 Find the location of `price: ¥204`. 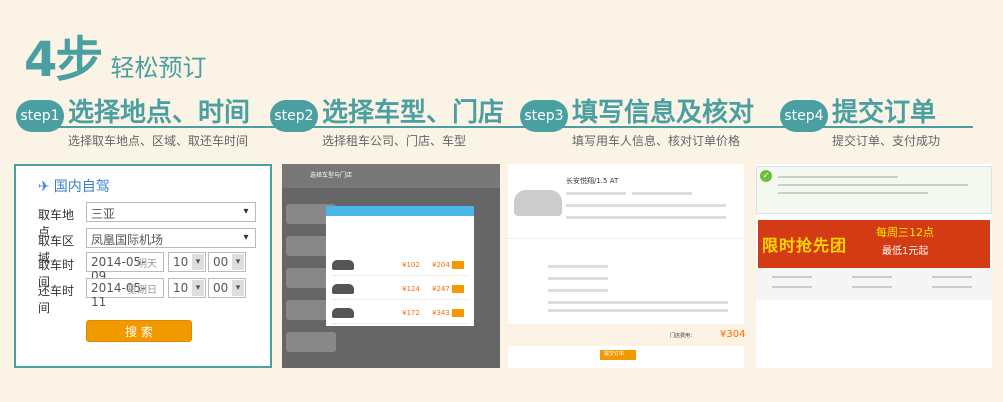

price: ¥204 is located at coordinates (441, 265).